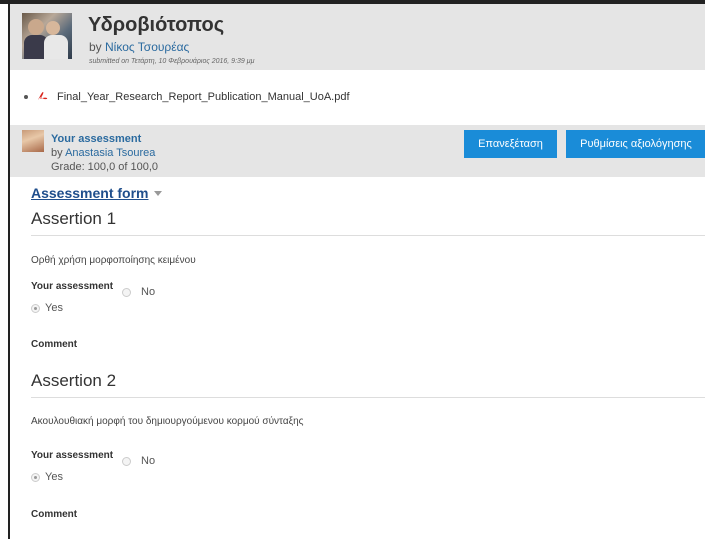 This screenshot has height=539, width=705. I want to click on assessor-line: by Anastasia Tsourea, so click(103, 153).